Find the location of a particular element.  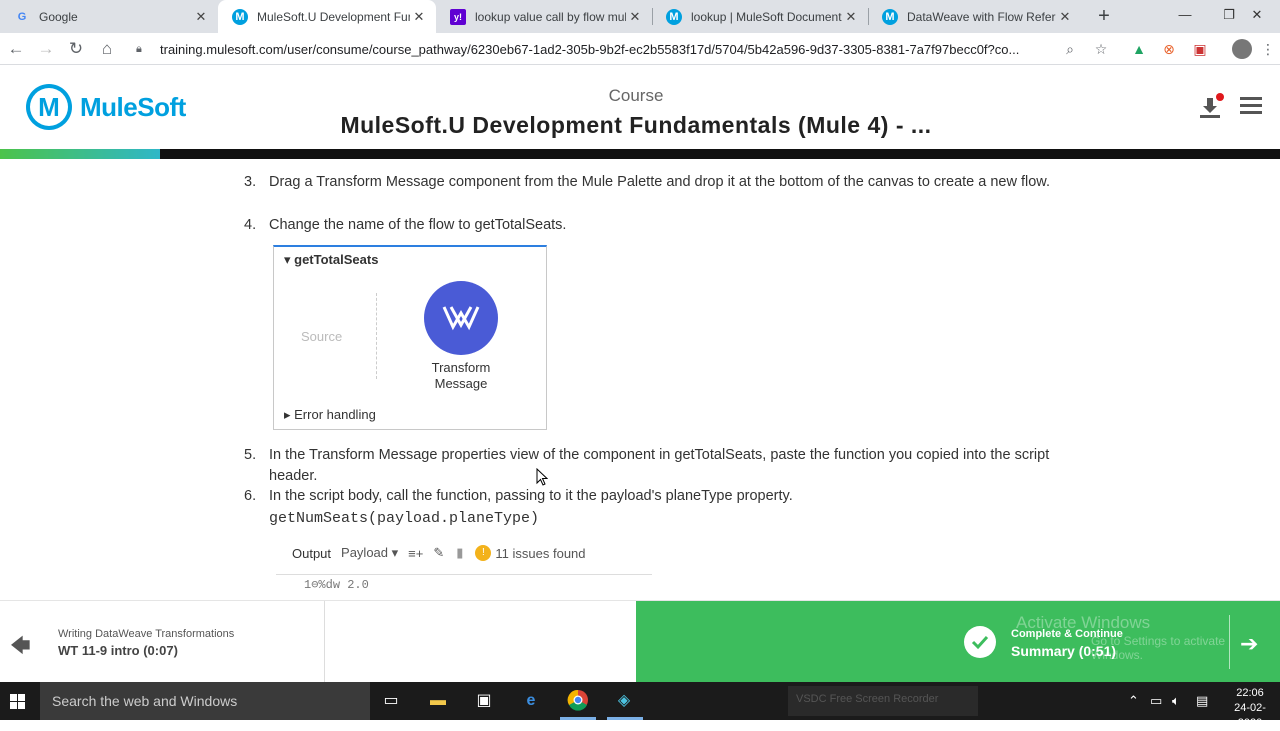

next-lesson-title: Summary (0:51) is located at coordinates (1064, 651).